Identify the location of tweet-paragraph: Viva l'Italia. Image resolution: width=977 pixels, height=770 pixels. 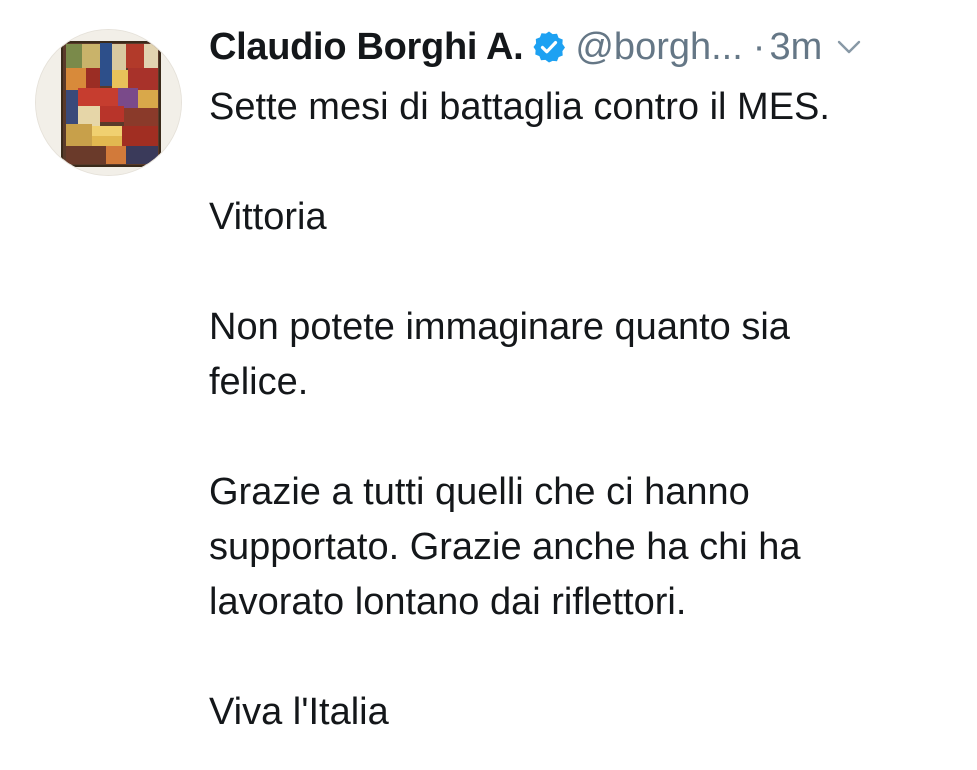
(579, 712).